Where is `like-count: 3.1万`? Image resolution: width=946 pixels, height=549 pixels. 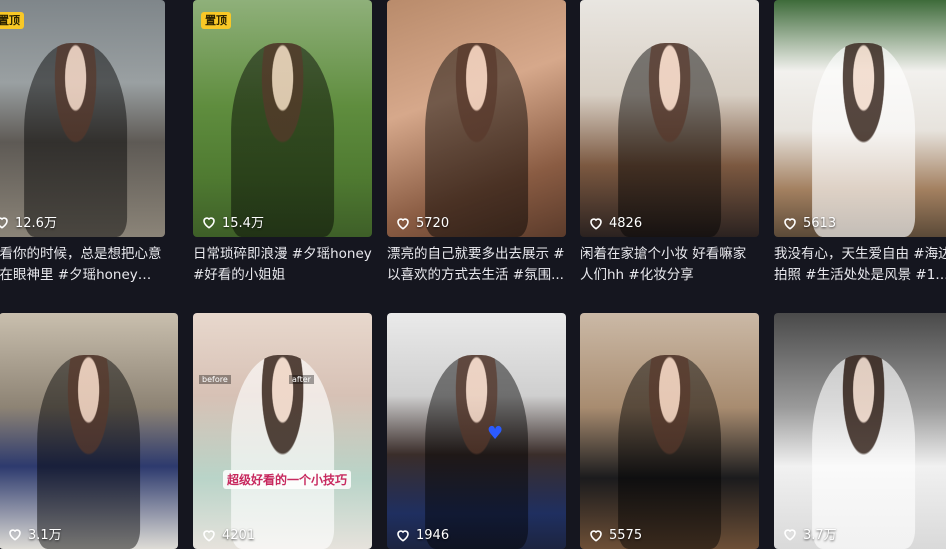
like-count: 3.1万 is located at coordinates (34, 533).